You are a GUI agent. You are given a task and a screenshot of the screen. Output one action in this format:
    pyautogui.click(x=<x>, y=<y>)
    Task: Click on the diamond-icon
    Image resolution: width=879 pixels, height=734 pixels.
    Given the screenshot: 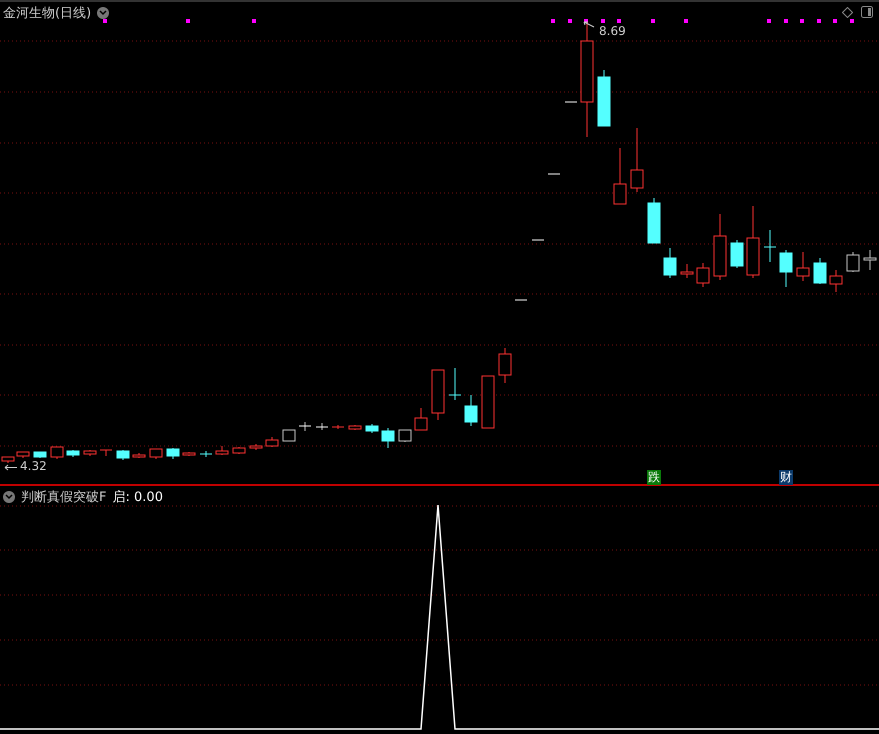 What is the action you would take?
    pyautogui.click(x=847, y=12)
    